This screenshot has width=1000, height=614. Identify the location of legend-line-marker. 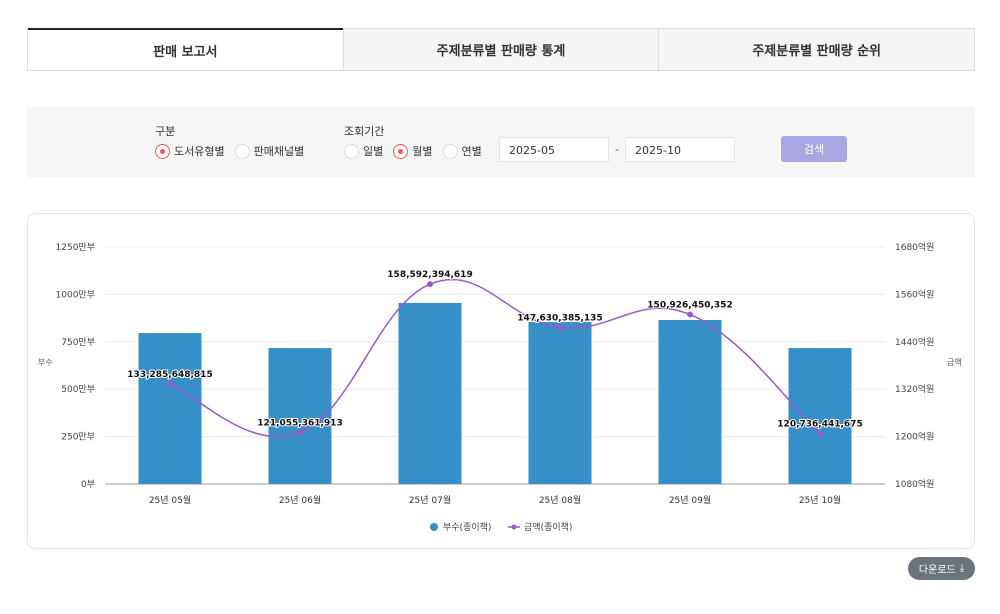
(514, 527).